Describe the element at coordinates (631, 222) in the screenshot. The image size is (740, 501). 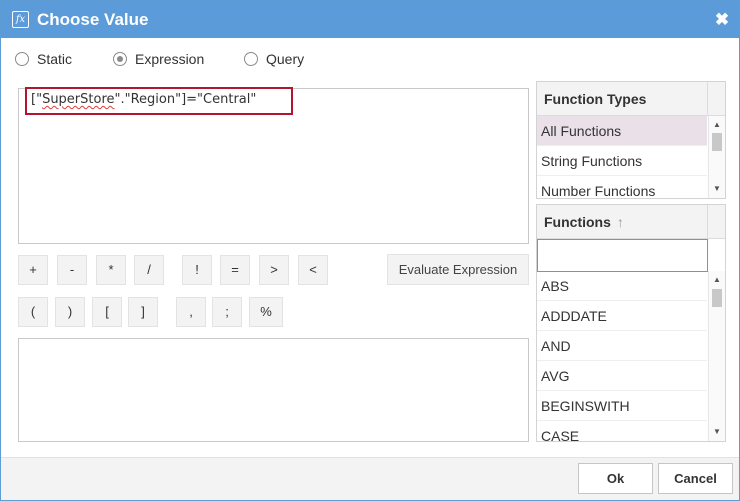
I see `functions-header: Functions ↑` at that location.